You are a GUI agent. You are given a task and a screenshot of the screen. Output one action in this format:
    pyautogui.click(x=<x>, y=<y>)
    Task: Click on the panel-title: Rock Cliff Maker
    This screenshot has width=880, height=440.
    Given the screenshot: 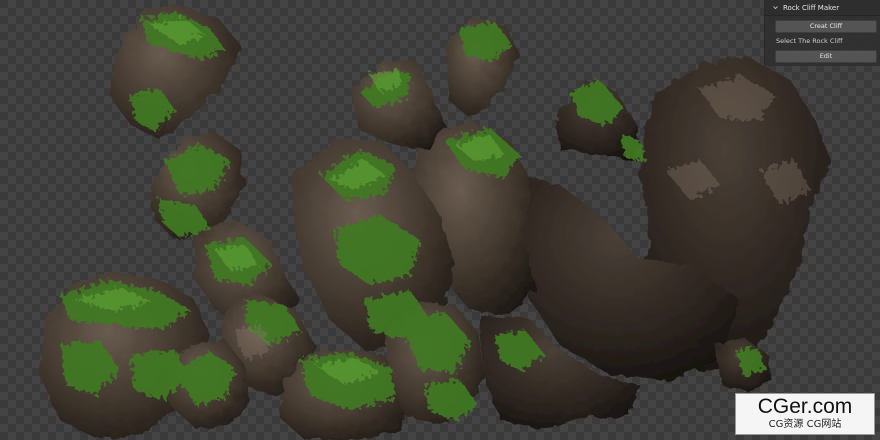 What is the action you would take?
    pyautogui.click(x=811, y=7)
    